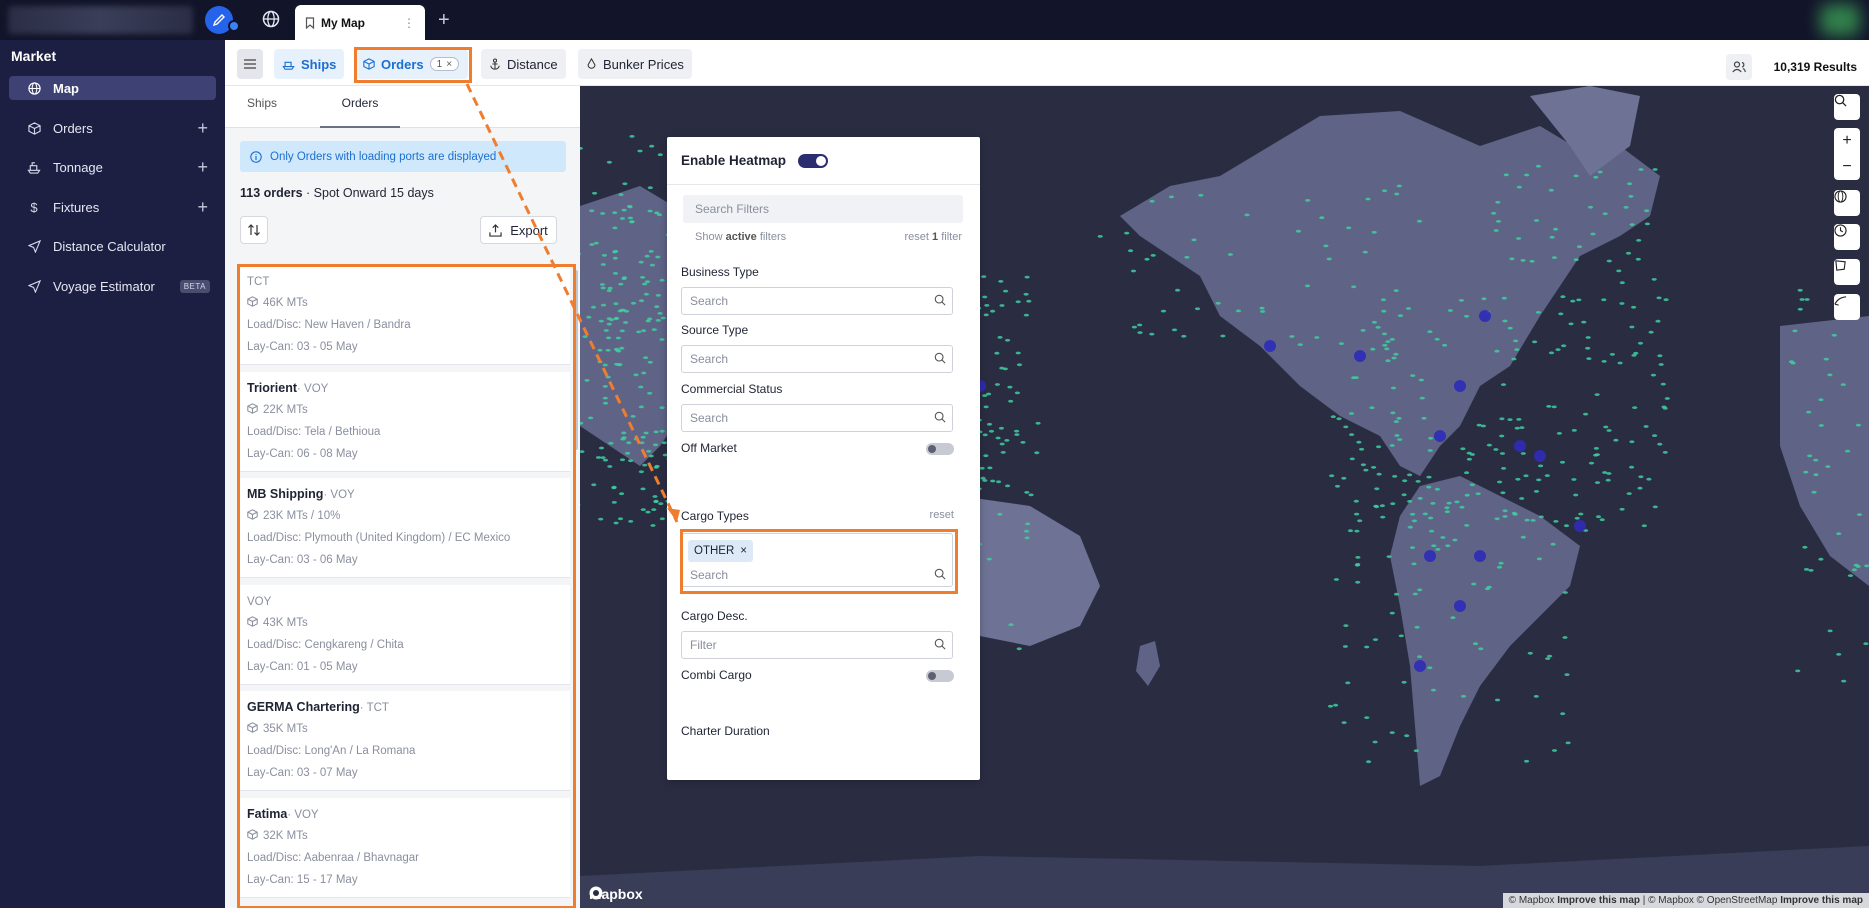 The width and height of the screenshot is (1869, 908). I want to click on tab-ships: Ships, so click(262, 103).